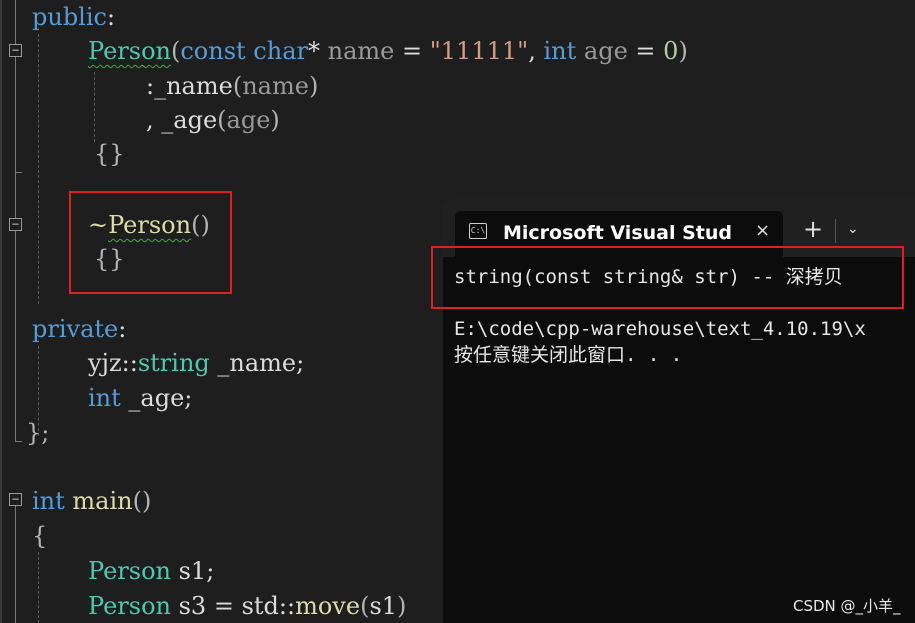  I want to click on namespace-yjz: yjz, so click(105, 363).